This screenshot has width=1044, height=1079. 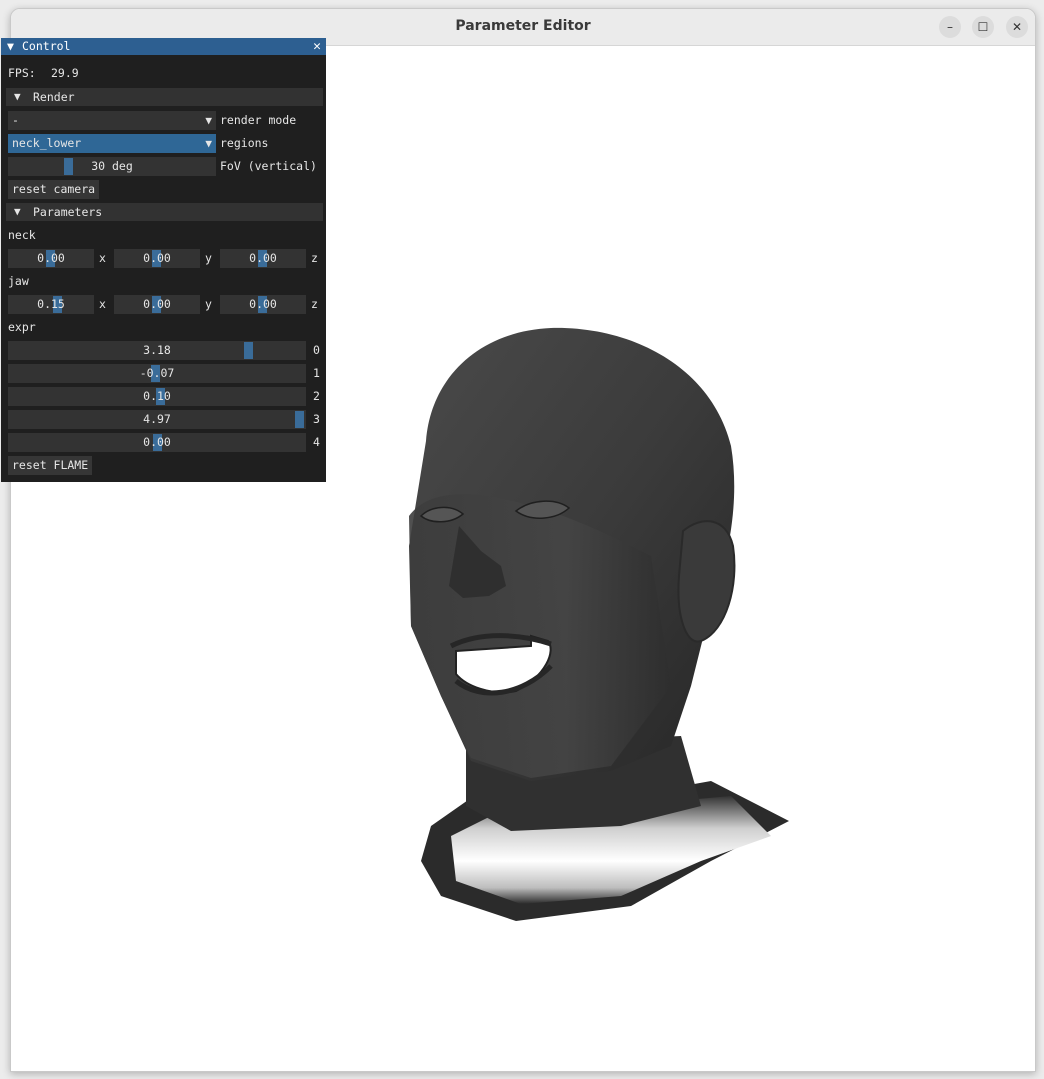 I want to click on parameters-header-label: Parameters, so click(x=68, y=212).